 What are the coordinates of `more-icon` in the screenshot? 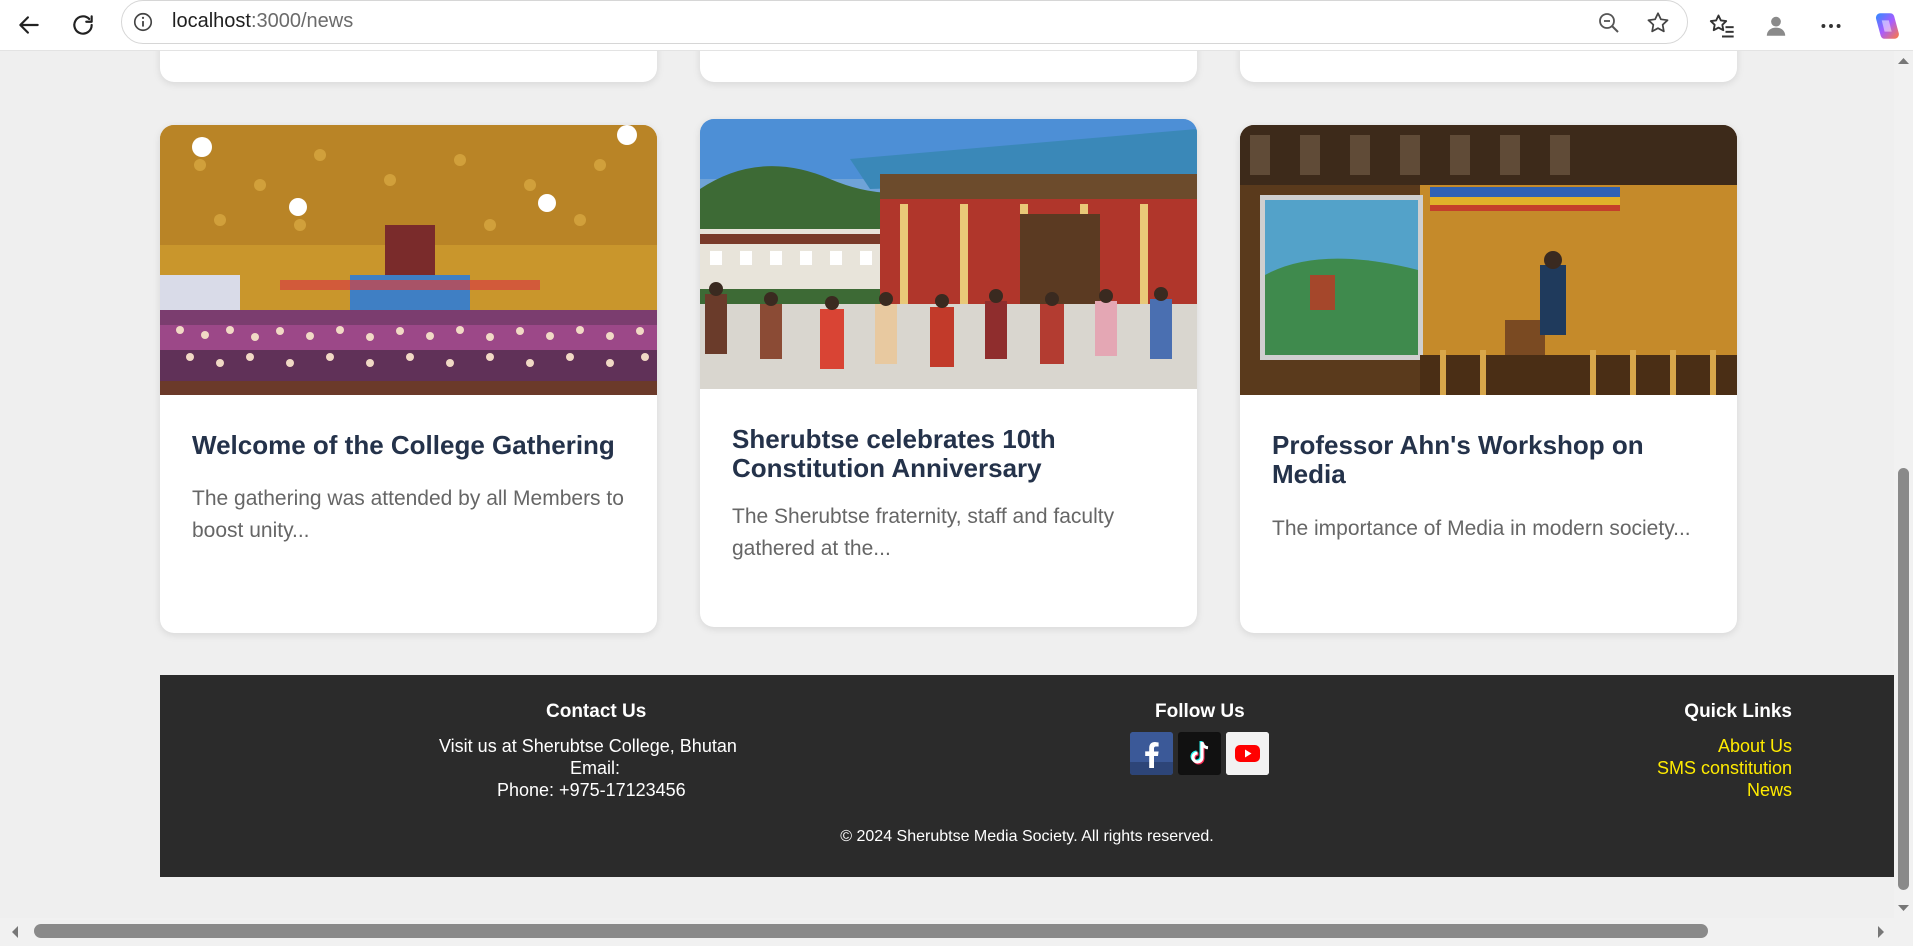 It's located at (1831, 26).